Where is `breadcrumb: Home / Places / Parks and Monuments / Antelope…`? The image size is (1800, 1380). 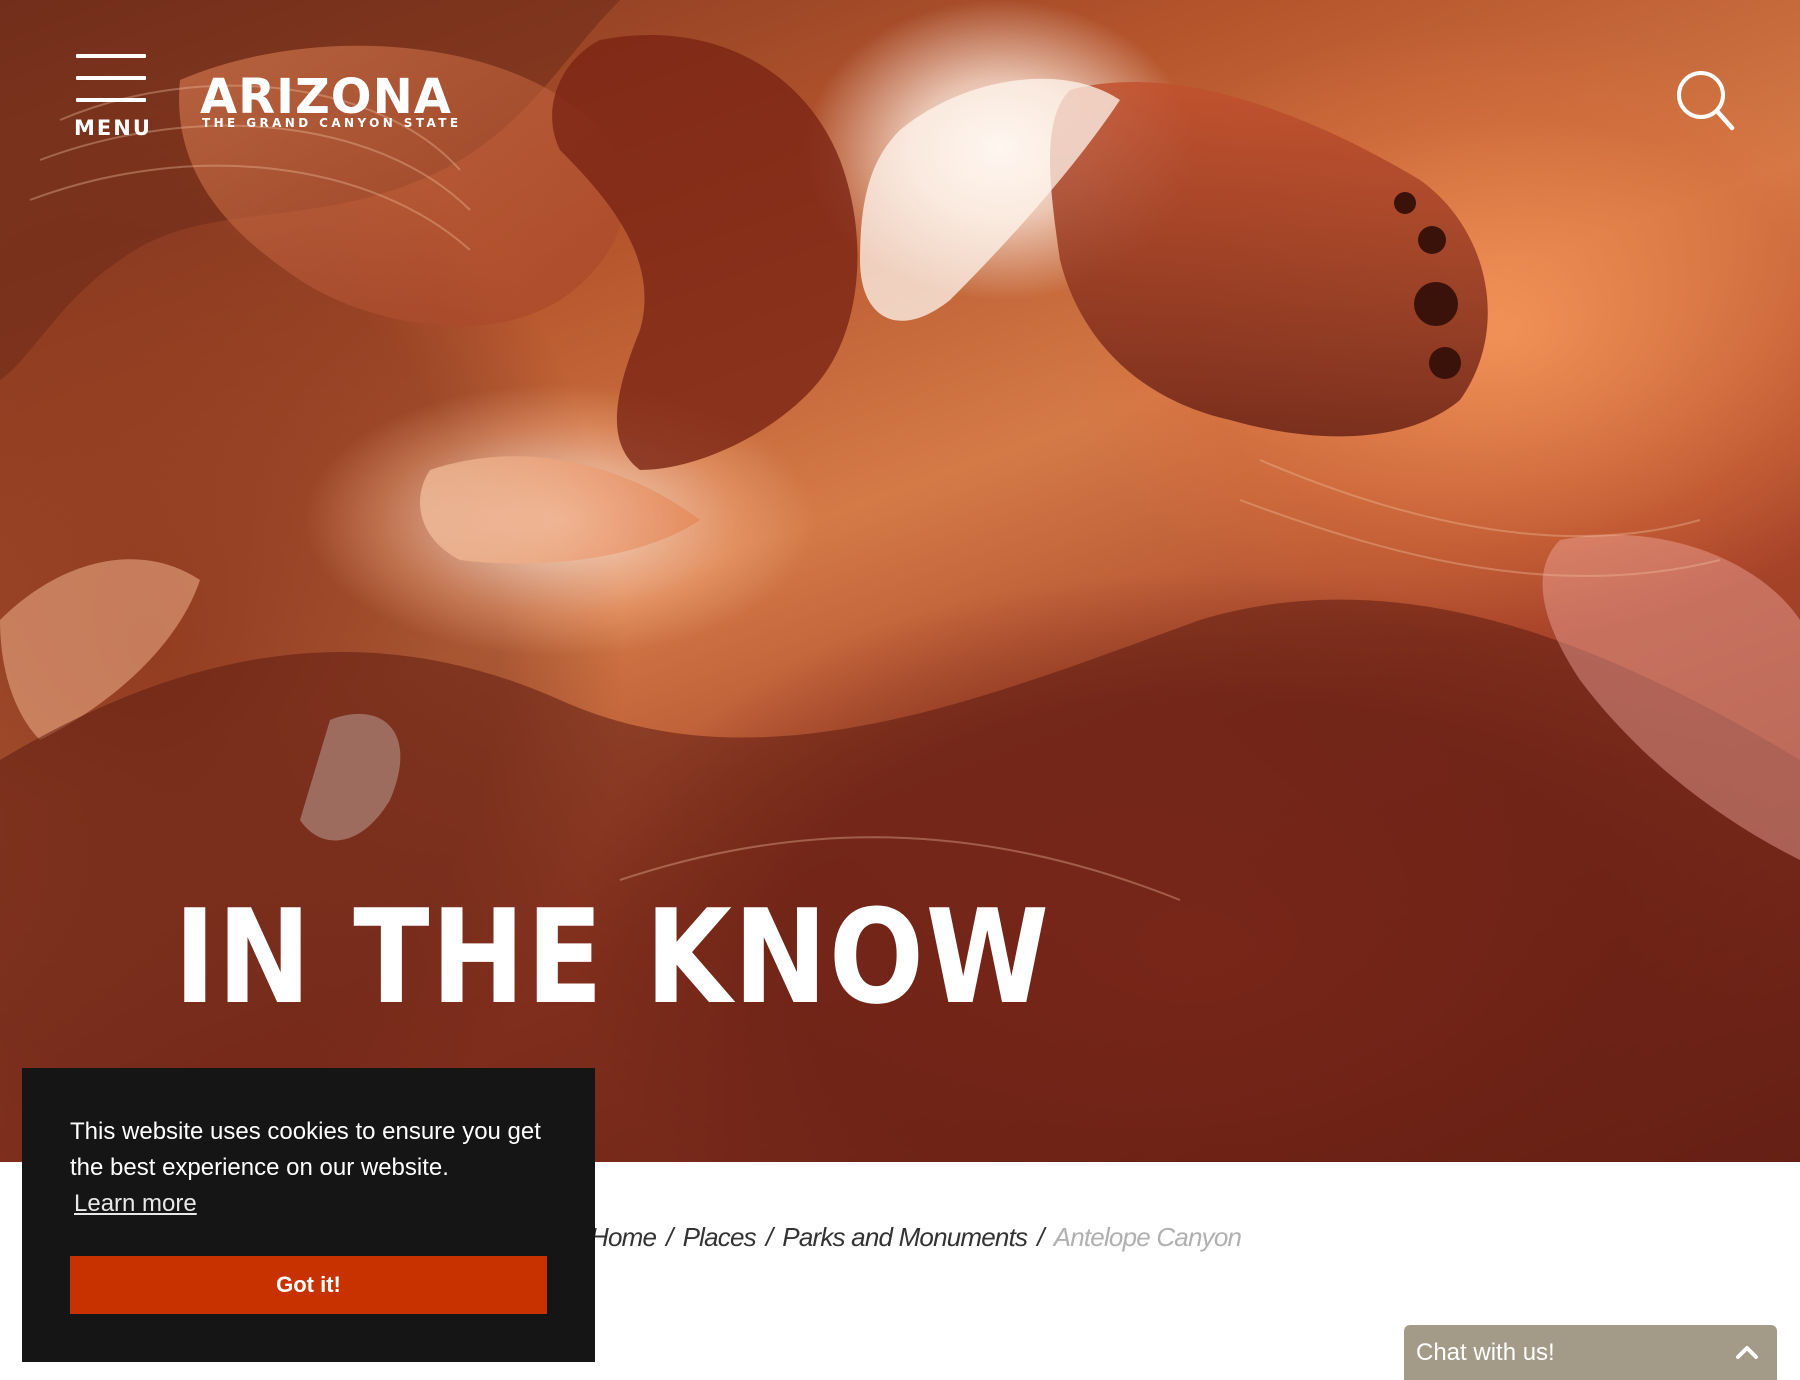
breadcrumb: Home / Places / Parks and Monuments / Antelope… is located at coordinates (916, 1237).